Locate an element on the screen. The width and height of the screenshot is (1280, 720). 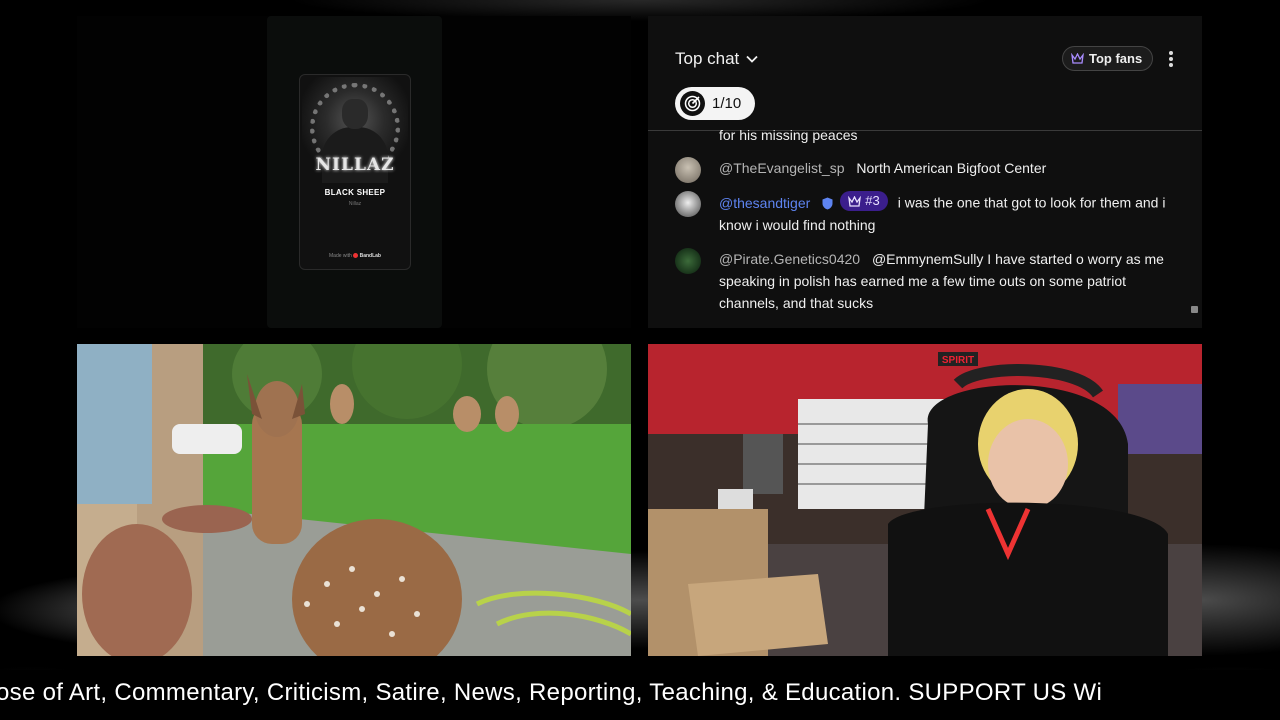
rank-label: #3 is located at coordinates (872, 200).